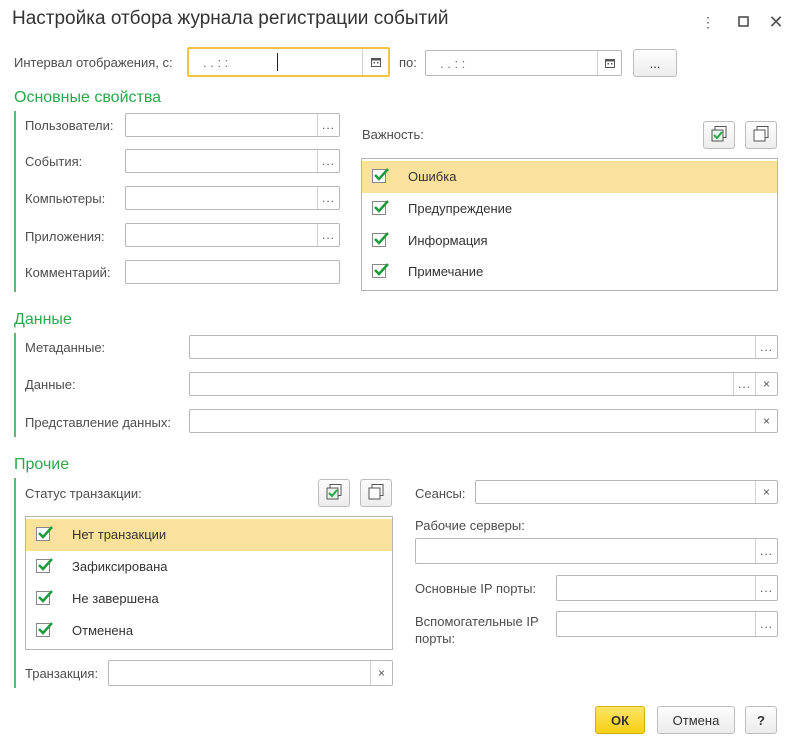 The width and height of the screenshot is (800, 749). I want to click on sessions-label: Сеансы:, so click(440, 493).